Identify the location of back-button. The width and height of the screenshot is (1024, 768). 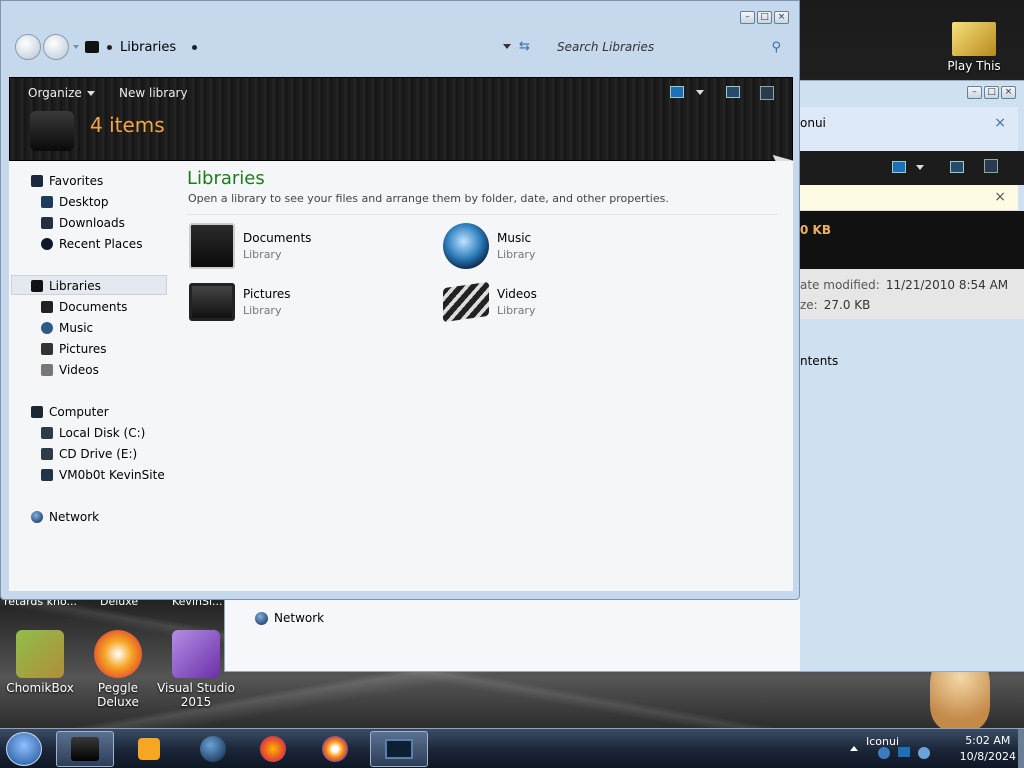
(28, 47).